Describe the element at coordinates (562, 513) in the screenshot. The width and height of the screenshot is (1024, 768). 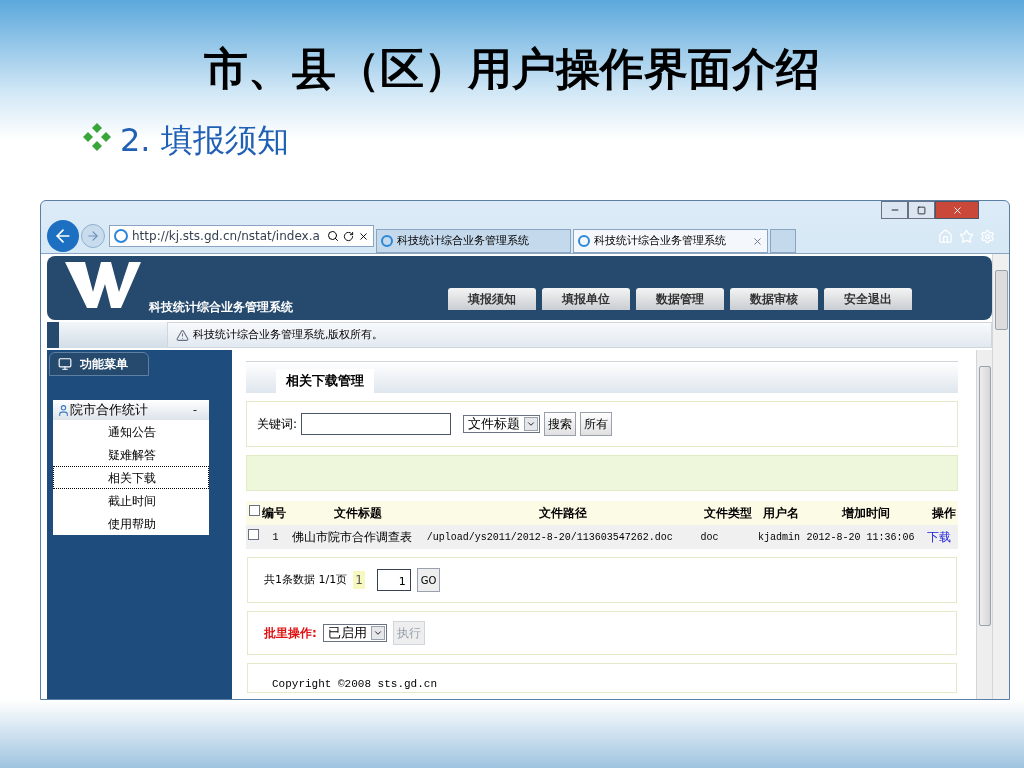
I see `column-header: 文件路径` at that location.